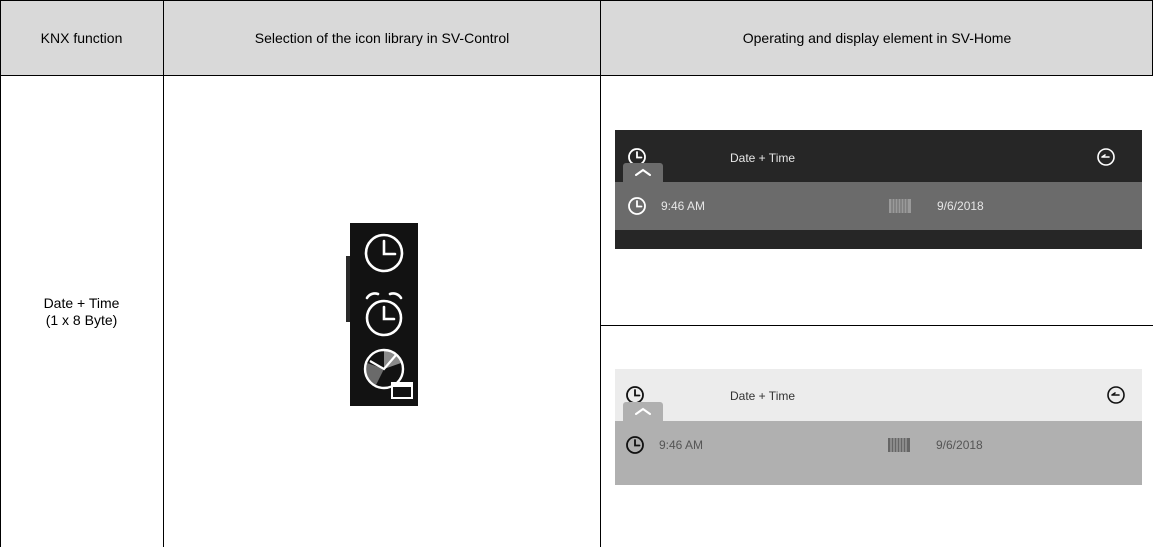 The width and height of the screenshot is (1153, 547). I want to click on header-sv-home-label: Operating and display element in SV-Home, so click(877, 37).